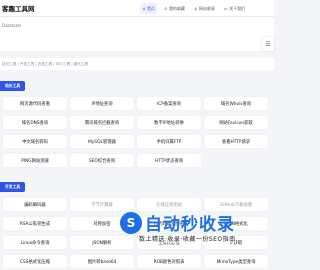 Image resolution: width=320 pixels, height=270 pixels. I want to click on main-nav: ⌂ 首页 ⊙ 我的收藏 ◎ 网站收录 ▭ 关于我们, so click(194, 8).